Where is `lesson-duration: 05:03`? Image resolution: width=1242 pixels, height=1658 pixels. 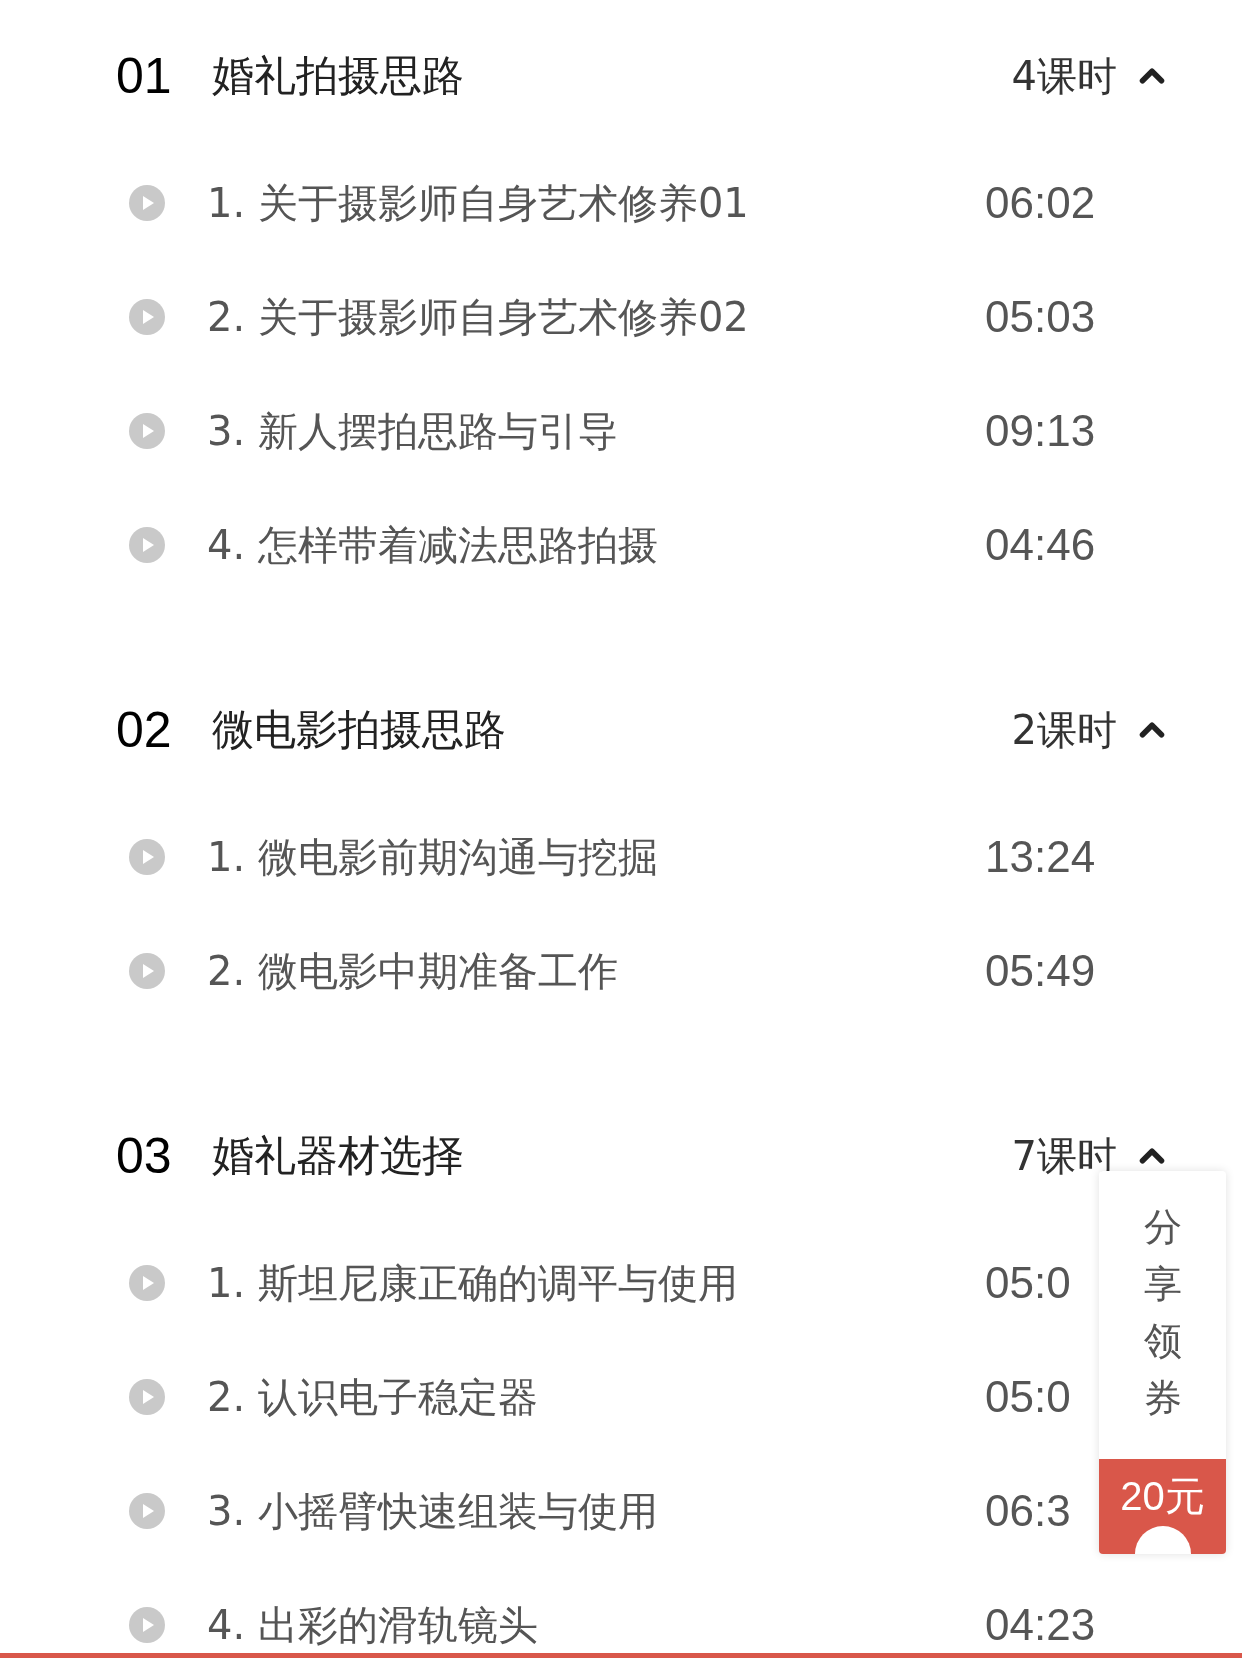
lesson-duration: 05:03 is located at coordinates (1040, 317).